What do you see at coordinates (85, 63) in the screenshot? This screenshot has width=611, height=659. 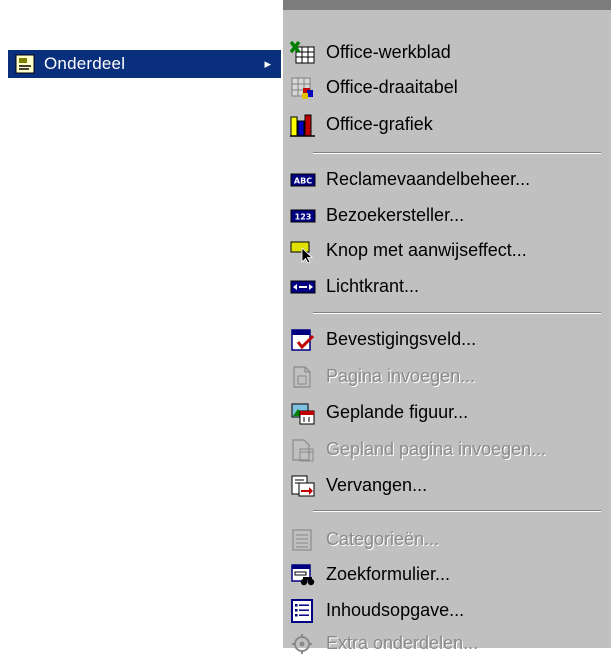 I see `menu-item-label: Onderdeel` at bounding box center [85, 63].